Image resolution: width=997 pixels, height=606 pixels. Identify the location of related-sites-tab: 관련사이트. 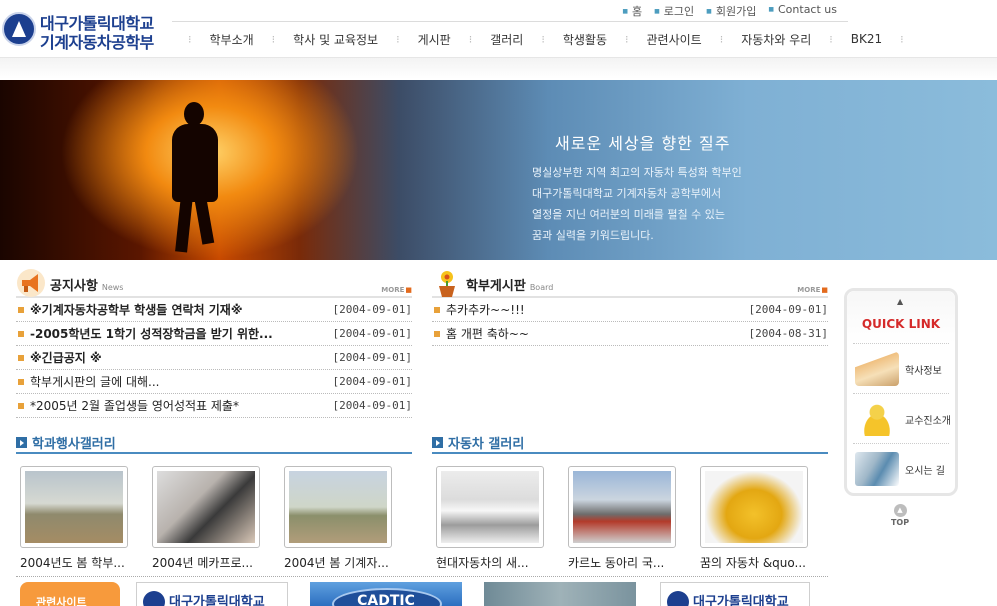
(70, 594).